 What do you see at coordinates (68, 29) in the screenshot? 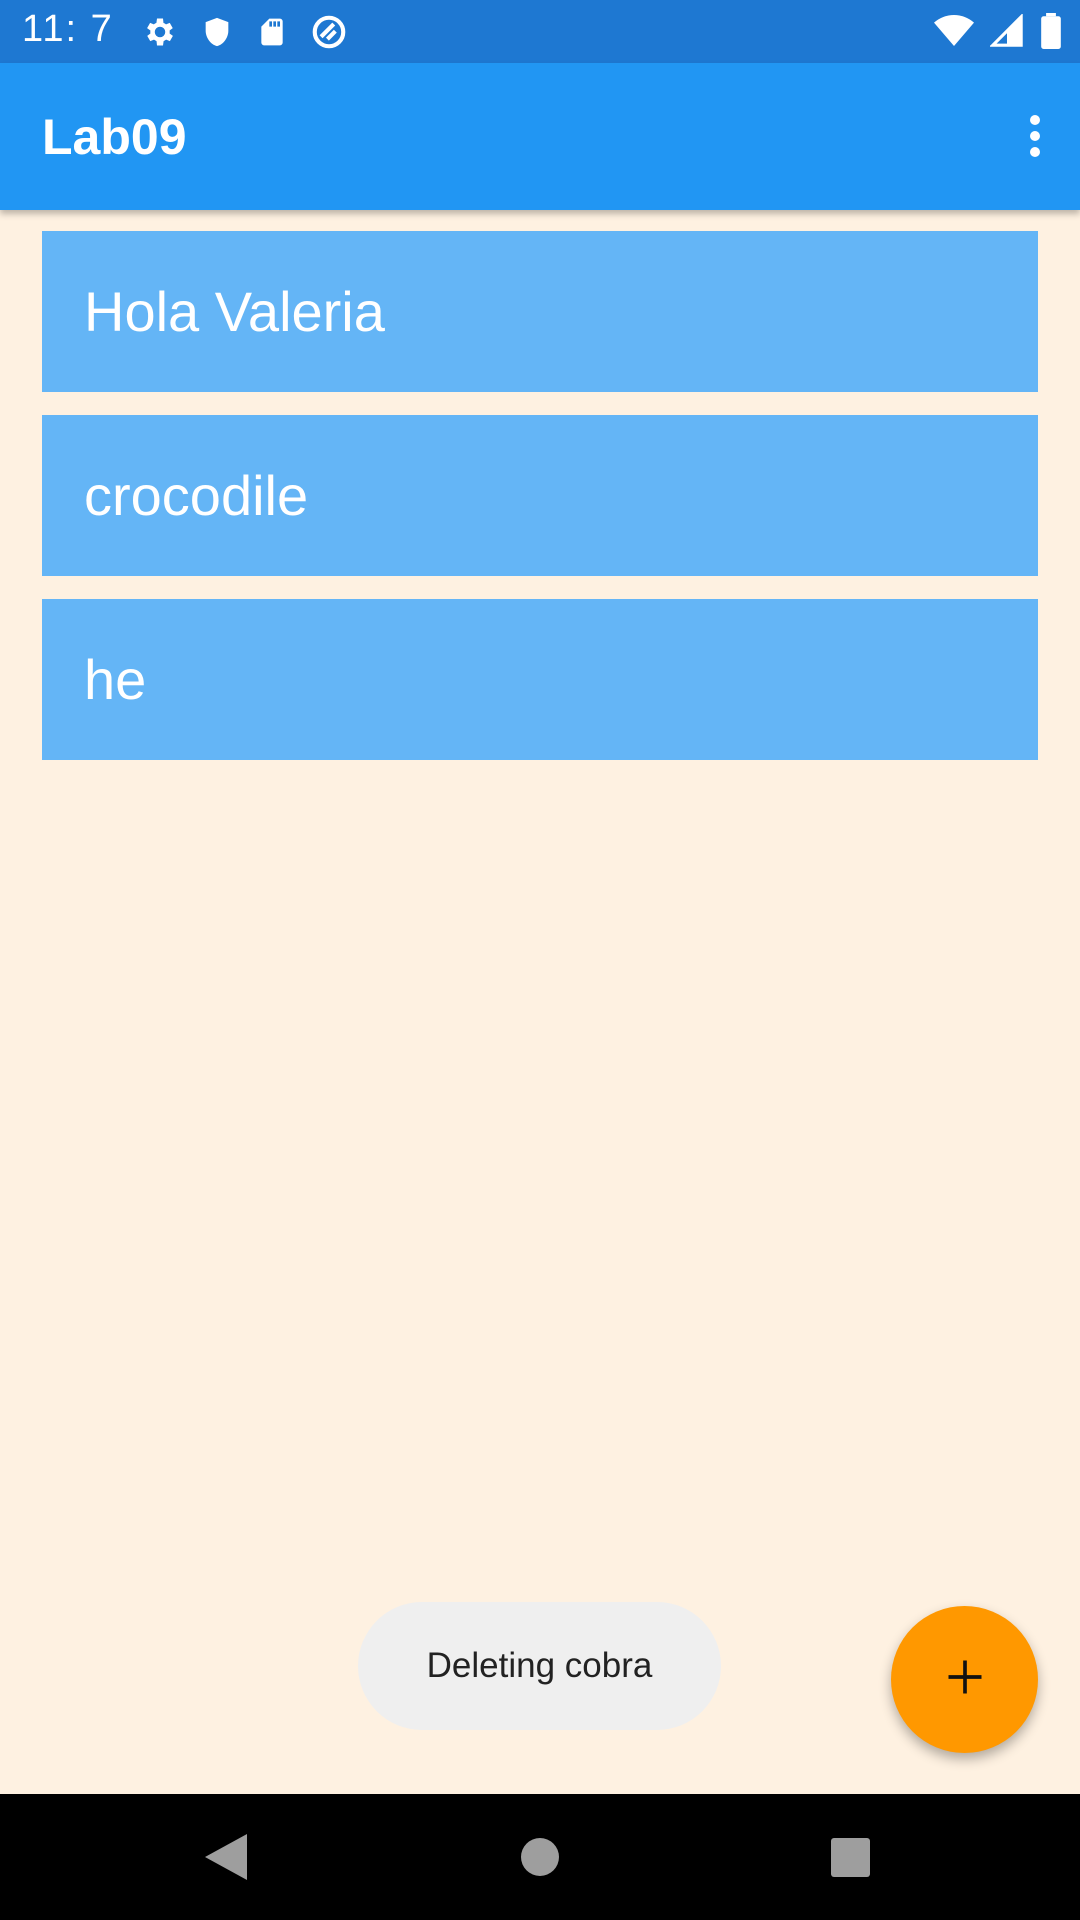
I see `status-time: 11: 7` at bounding box center [68, 29].